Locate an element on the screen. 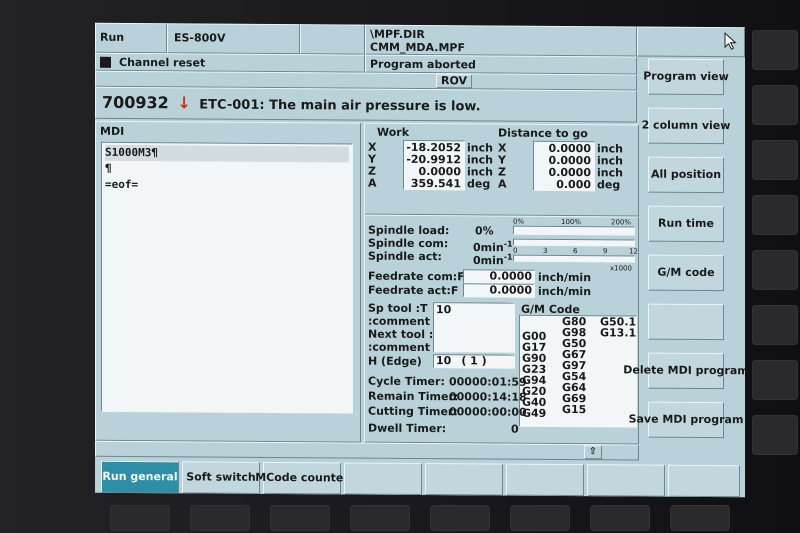 The height and width of the screenshot is (533, 800). load-scale-min: 0% is located at coordinates (519, 221).